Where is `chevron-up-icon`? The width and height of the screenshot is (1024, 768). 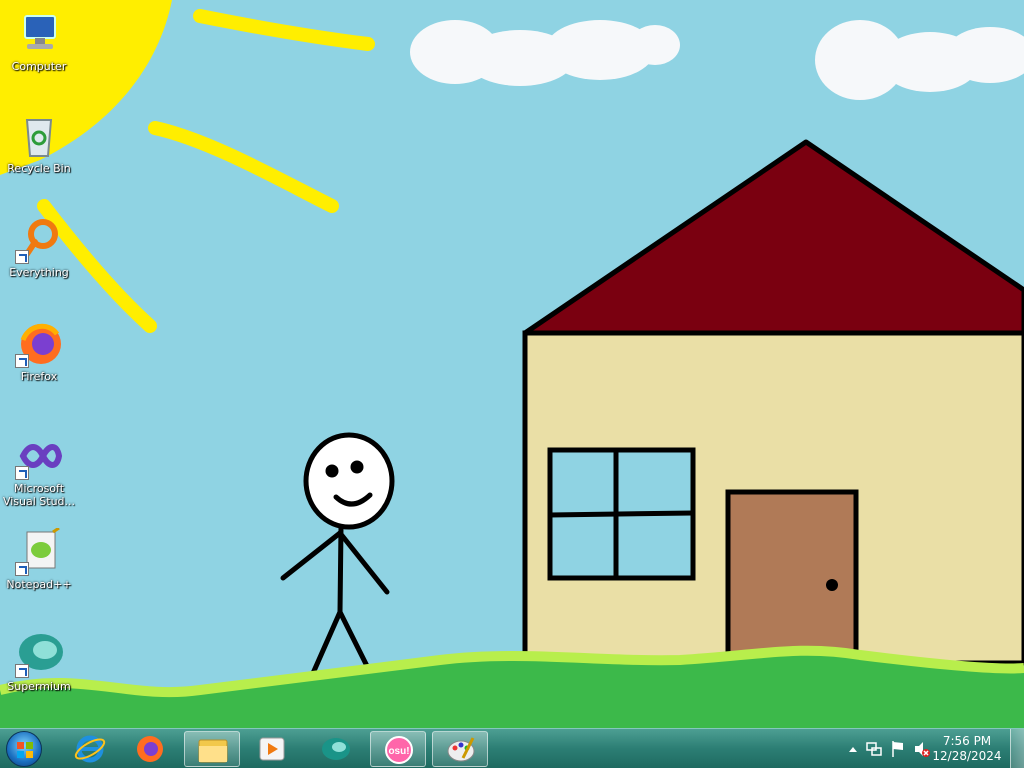 chevron-up-icon is located at coordinates (853, 749).